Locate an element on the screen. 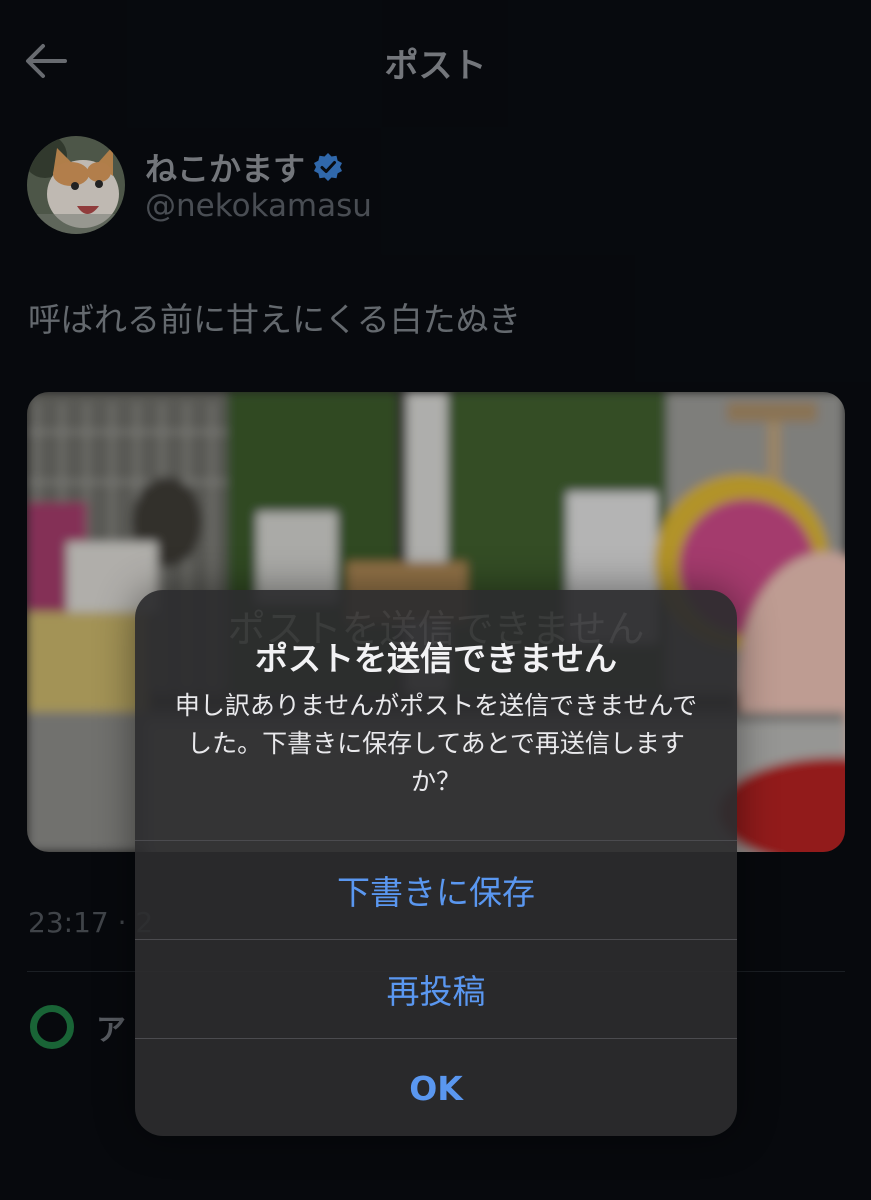 This screenshot has width=871, height=1200. save-draft-button: 下書きに保存 is located at coordinates (436, 890).